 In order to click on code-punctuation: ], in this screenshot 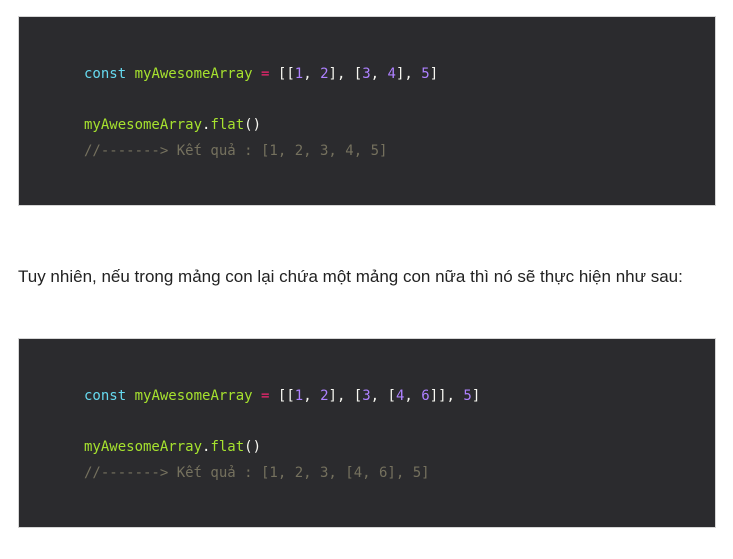, I will do `click(408, 74)`.